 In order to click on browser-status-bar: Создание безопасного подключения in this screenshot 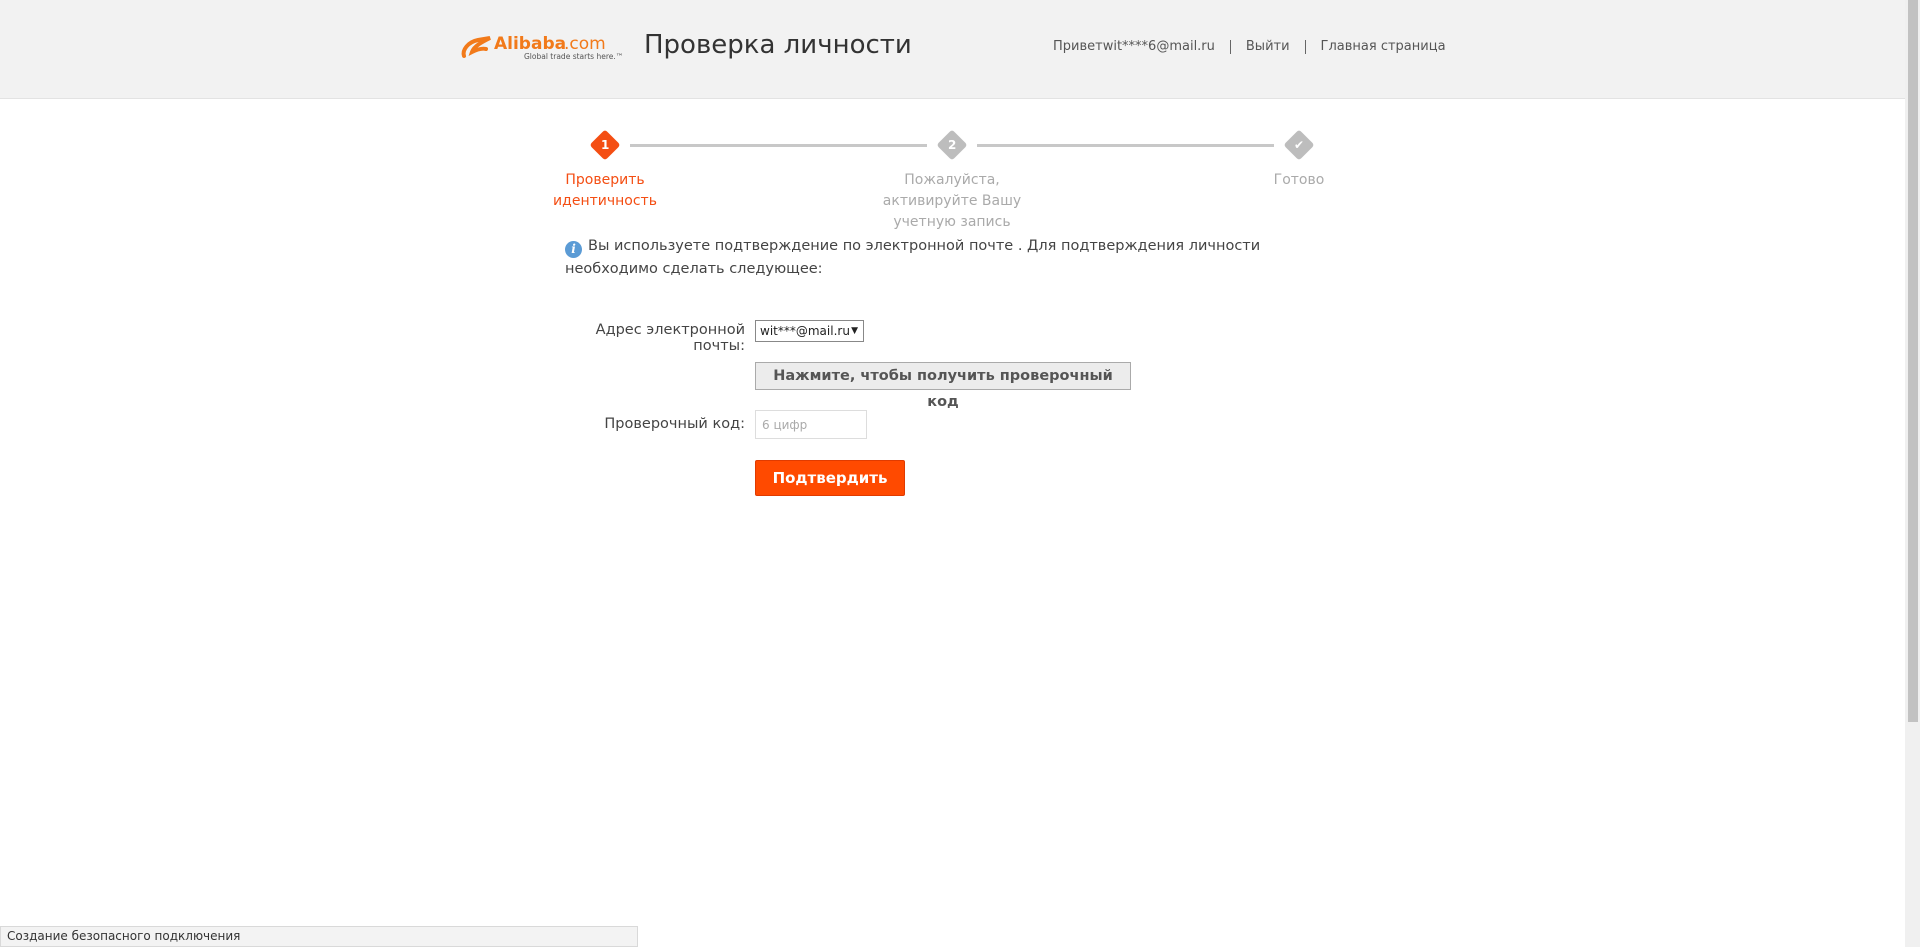, I will do `click(319, 936)`.